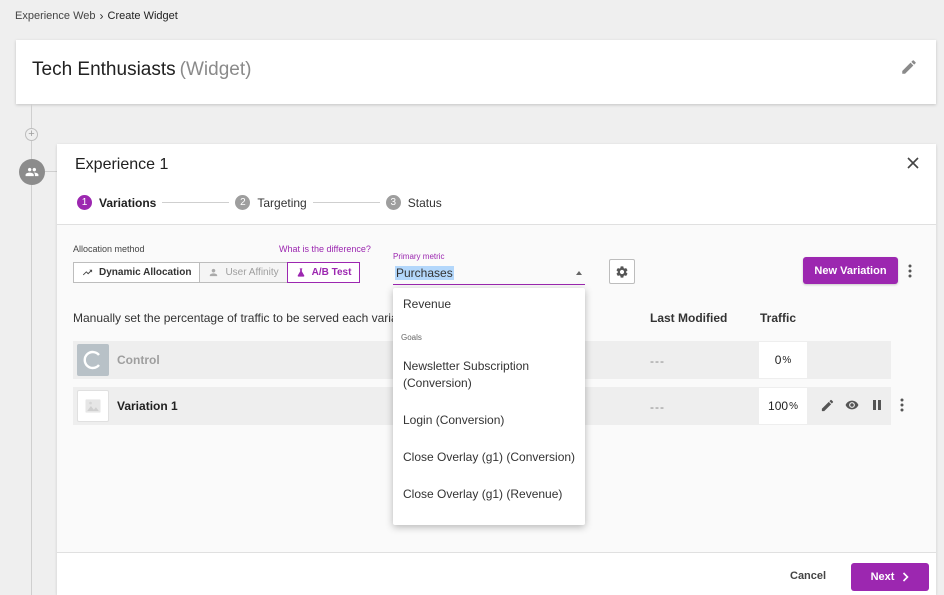 The width and height of the screenshot is (944, 595). What do you see at coordinates (325, 249) in the screenshot?
I see `what-is-the-difference-link: What is the difference?` at bounding box center [325, 249].